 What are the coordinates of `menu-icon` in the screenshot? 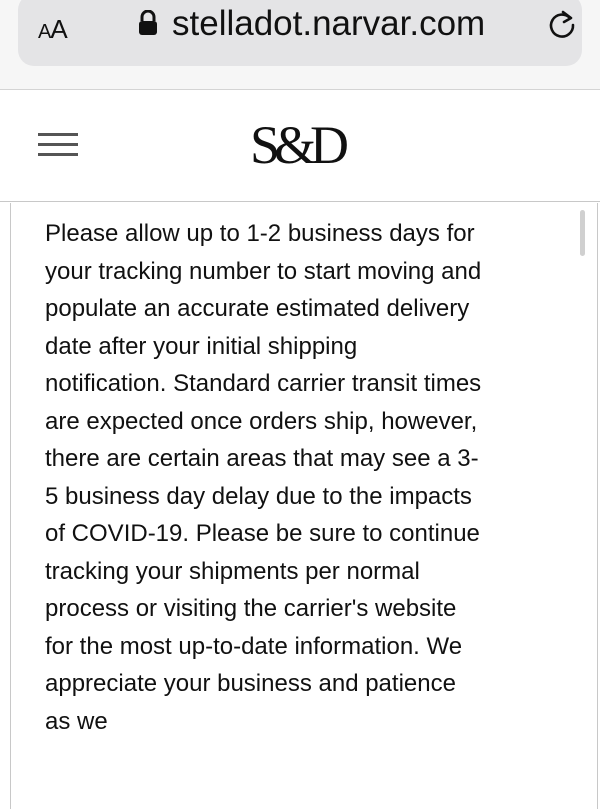 It's located at (58, 145).